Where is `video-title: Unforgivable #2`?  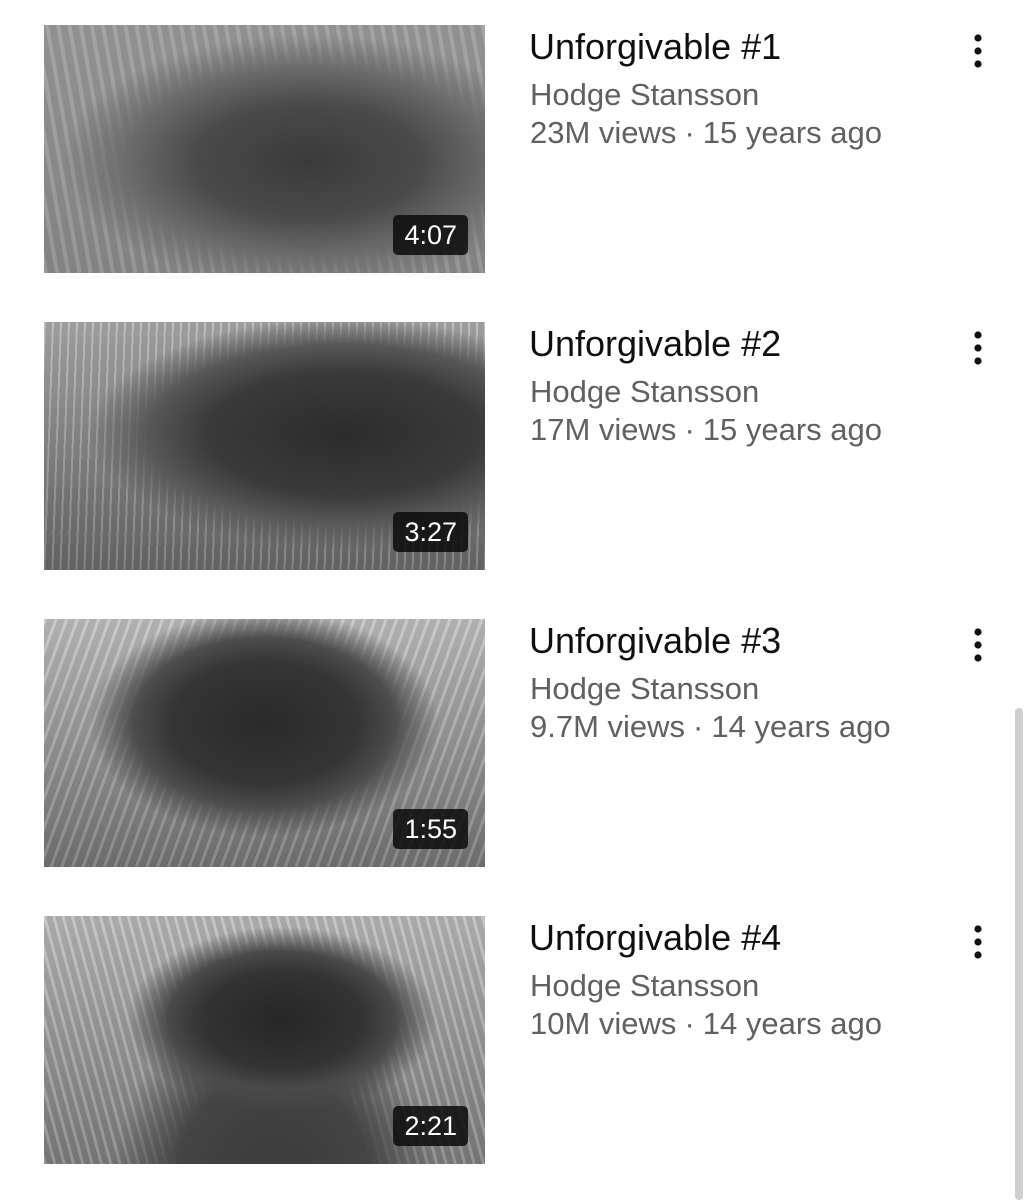 video-title: Unforgivable #2 is located at coordinates (655, 344).